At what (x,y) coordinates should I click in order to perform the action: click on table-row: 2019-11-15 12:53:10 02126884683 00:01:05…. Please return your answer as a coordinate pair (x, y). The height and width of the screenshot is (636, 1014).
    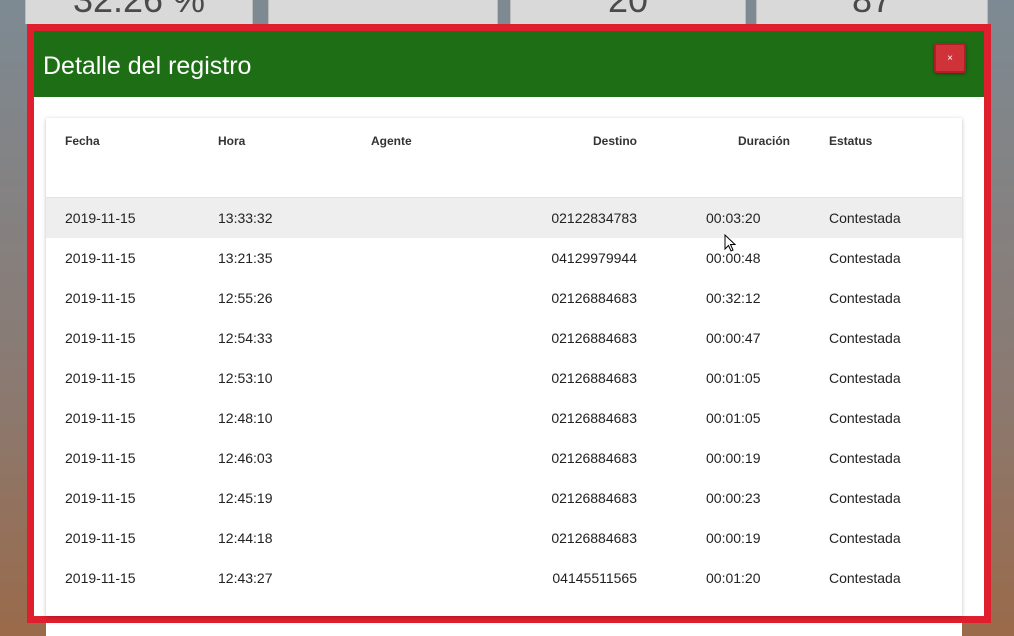
    Looking at the image, I should click on (504, 378).